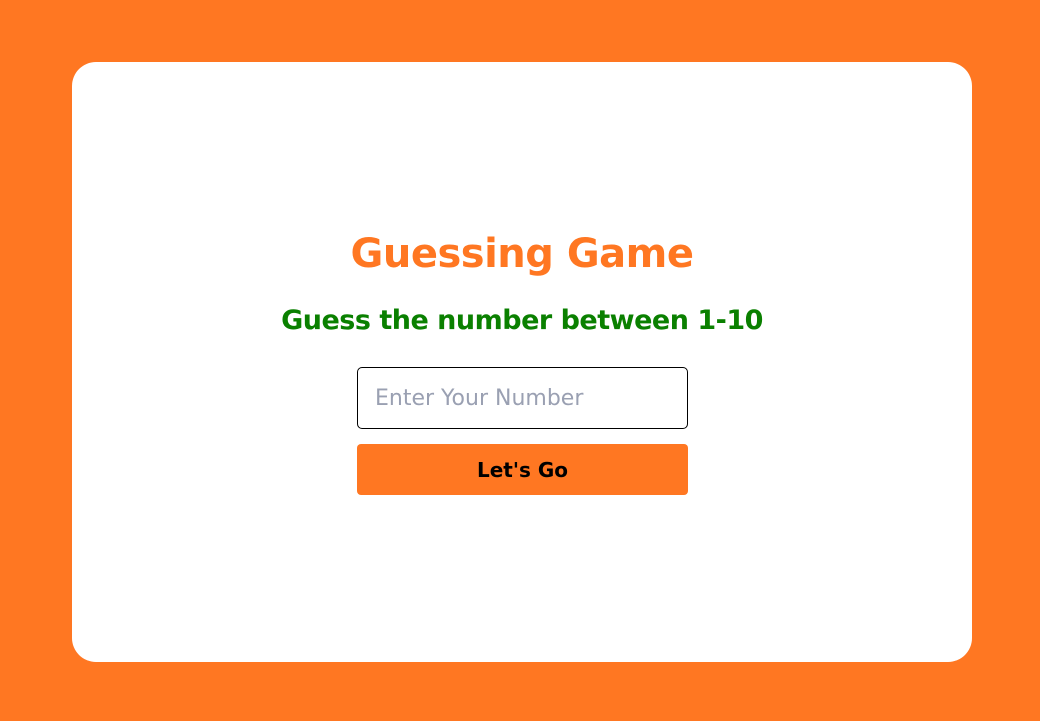 This screenshot has height=721, width=1040. Describe the element at coordinates (522, 254) in the screenshot. I see `game-title: Guessing Game` at that location.